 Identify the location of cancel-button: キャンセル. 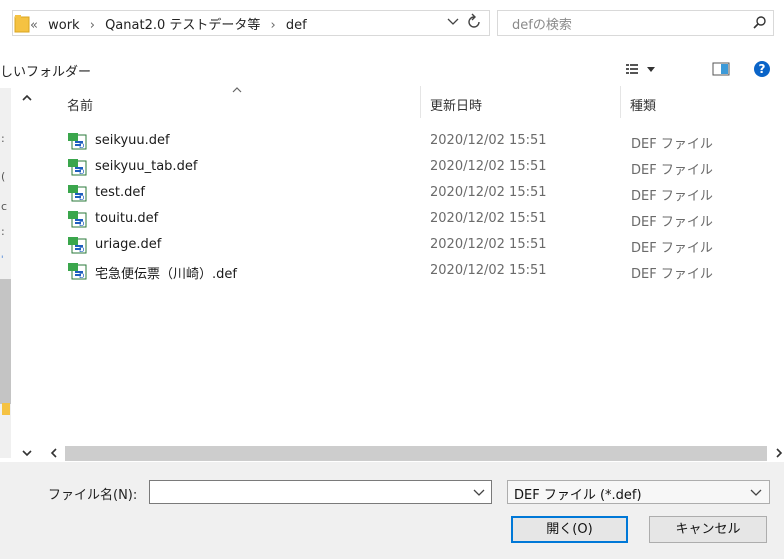
(708, 529).